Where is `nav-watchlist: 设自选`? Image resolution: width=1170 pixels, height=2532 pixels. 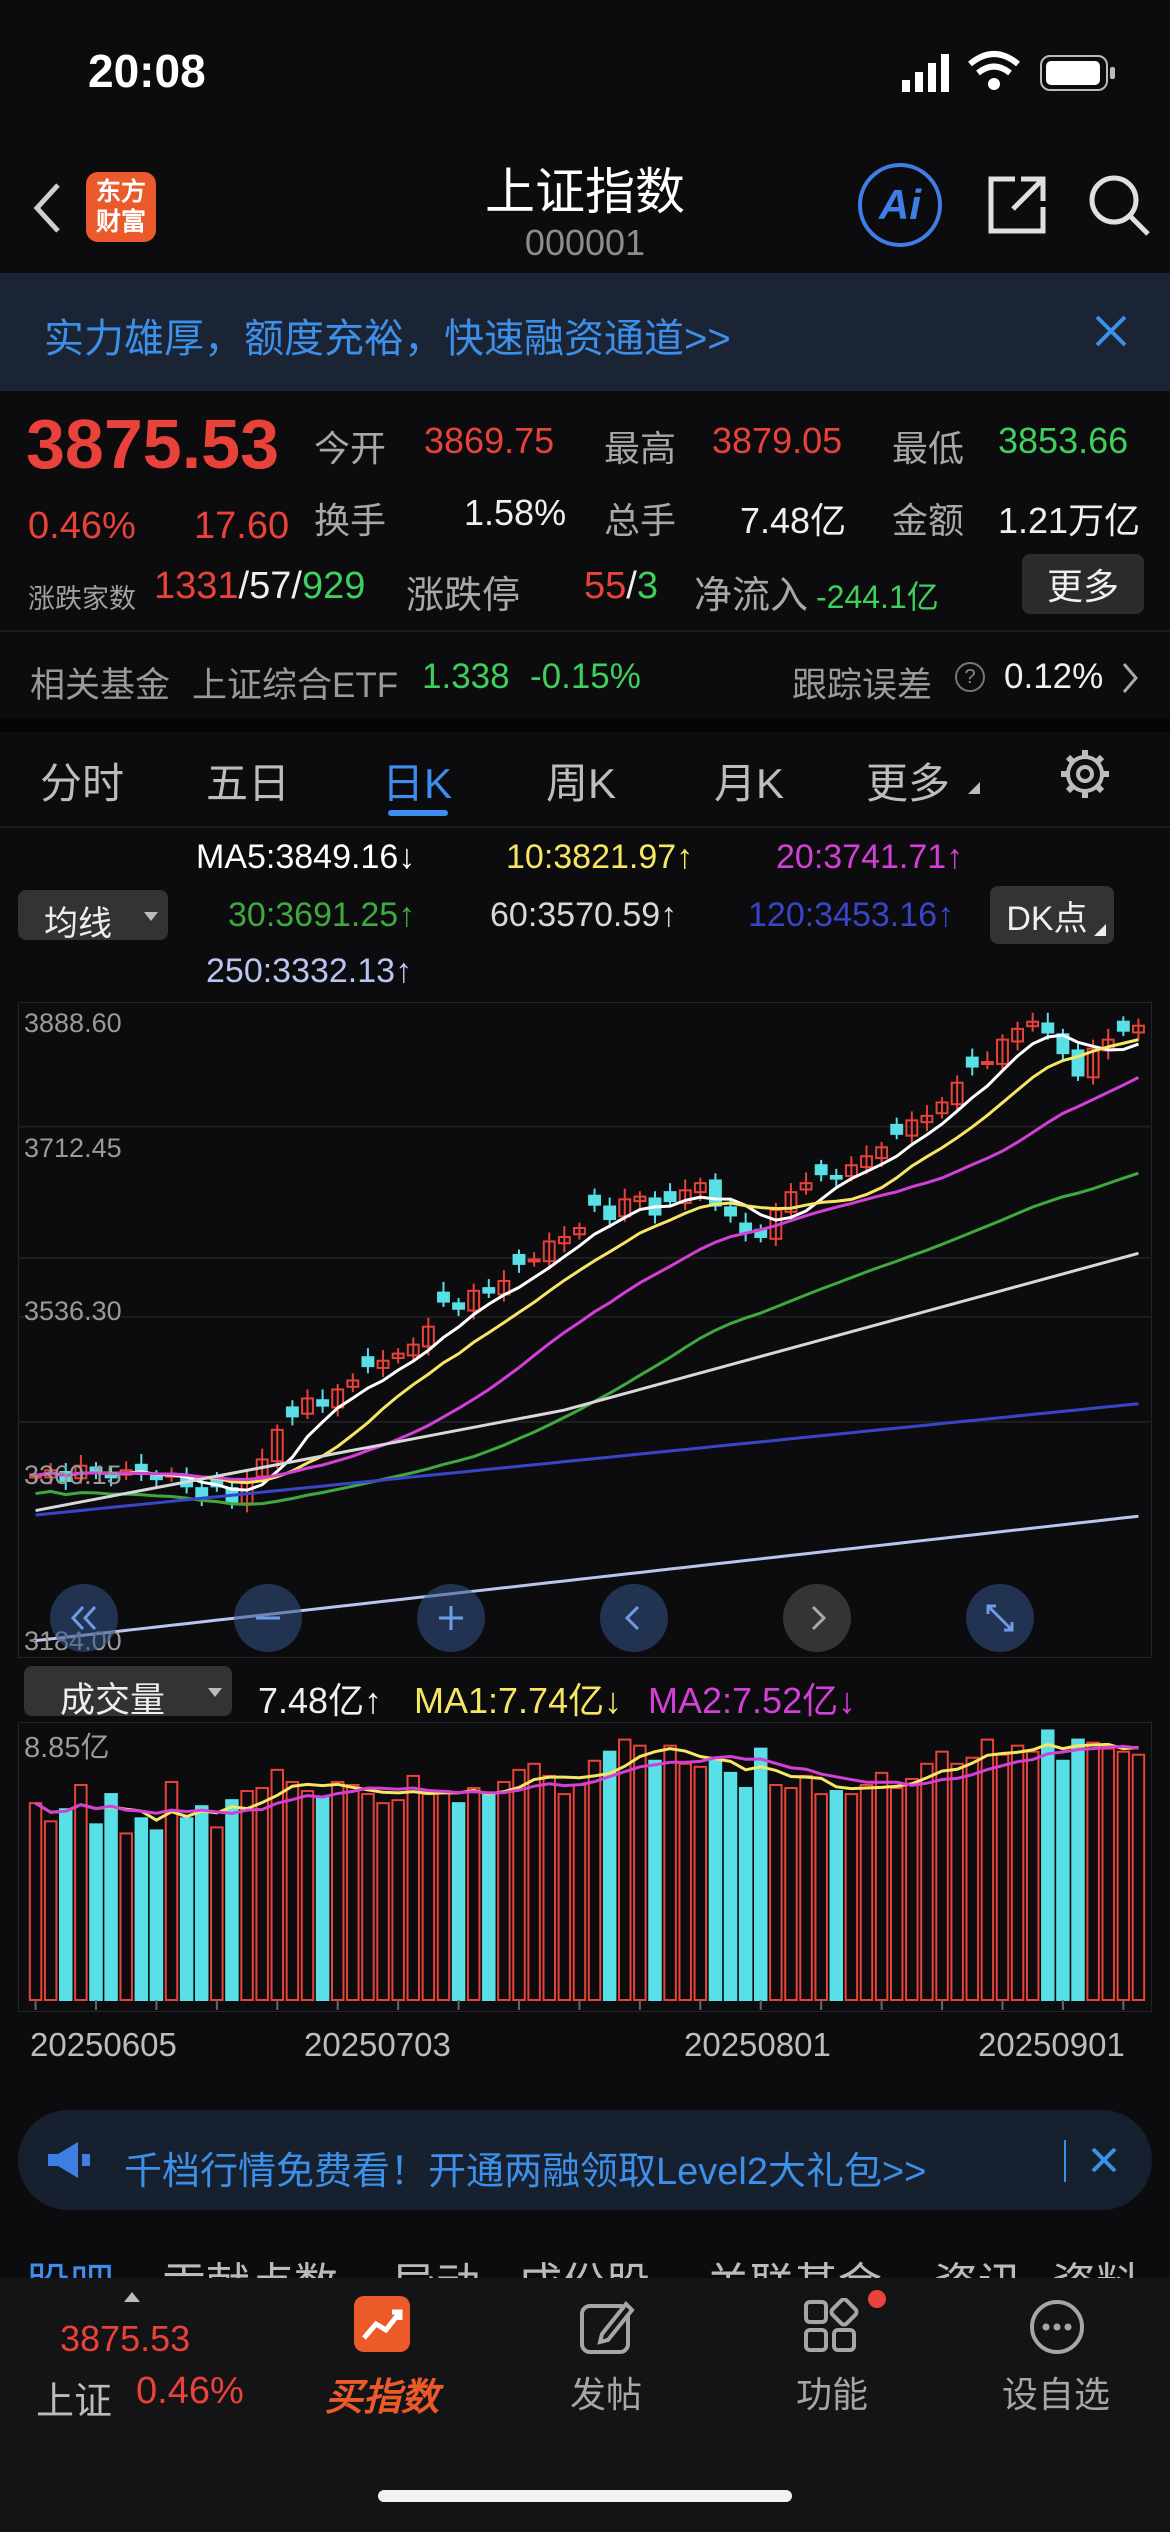
nav-watchlist: 设自选 is located at coordinates (1056, 2392).